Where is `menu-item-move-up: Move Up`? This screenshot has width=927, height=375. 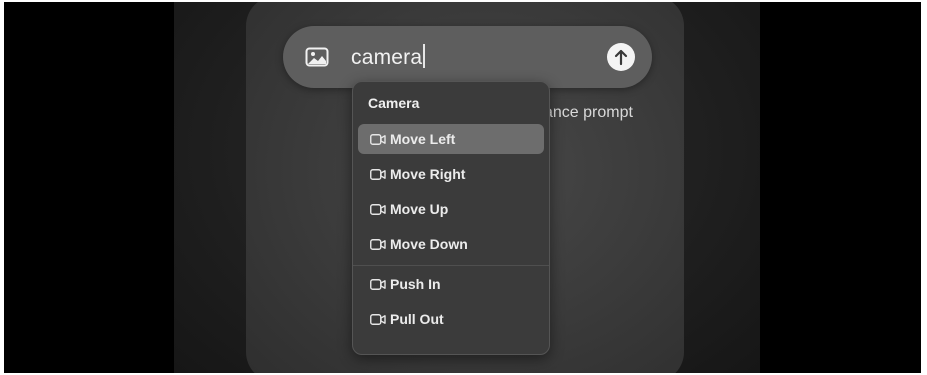 menu-item-move-up: Move Up is located at coordinates (451, 209).